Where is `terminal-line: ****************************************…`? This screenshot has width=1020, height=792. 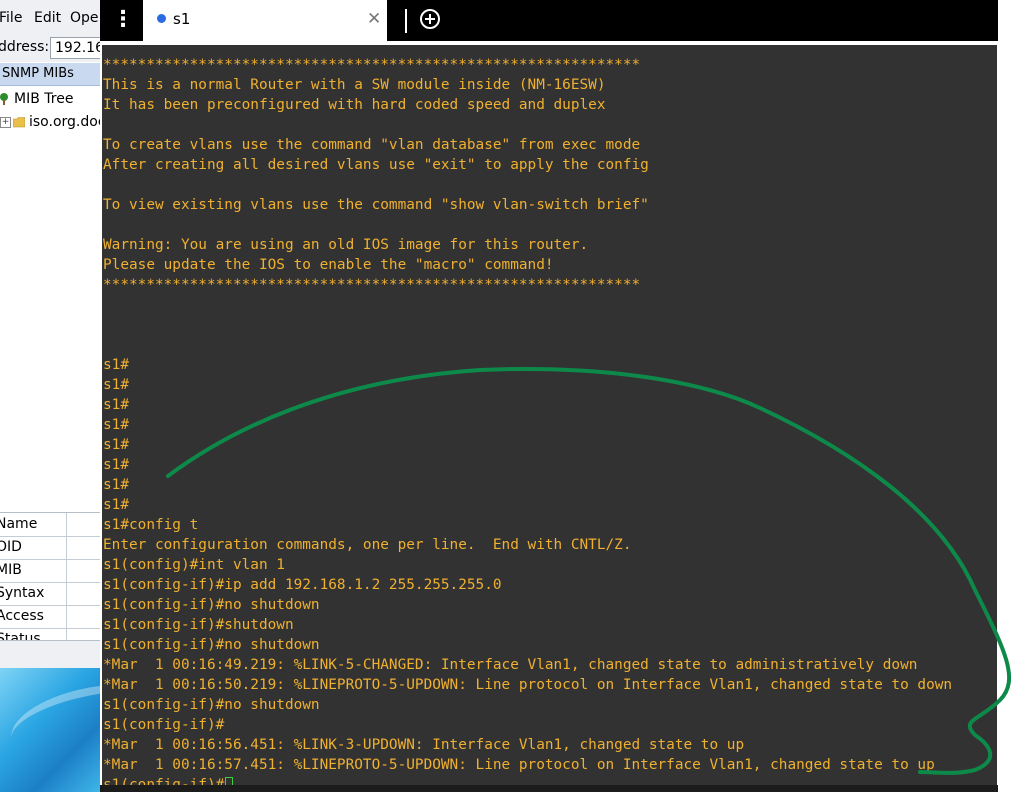
terminal-line: ****************************************… is located at coordinates (527, 285).